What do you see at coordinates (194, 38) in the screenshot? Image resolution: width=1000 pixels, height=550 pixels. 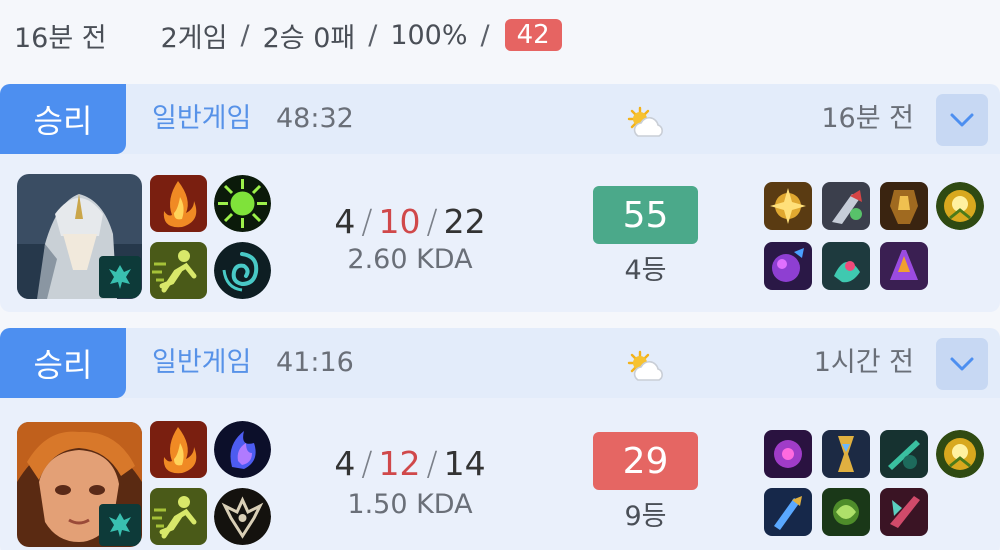 I see `summary-games: 2게임` at bounding box center [194, 38].